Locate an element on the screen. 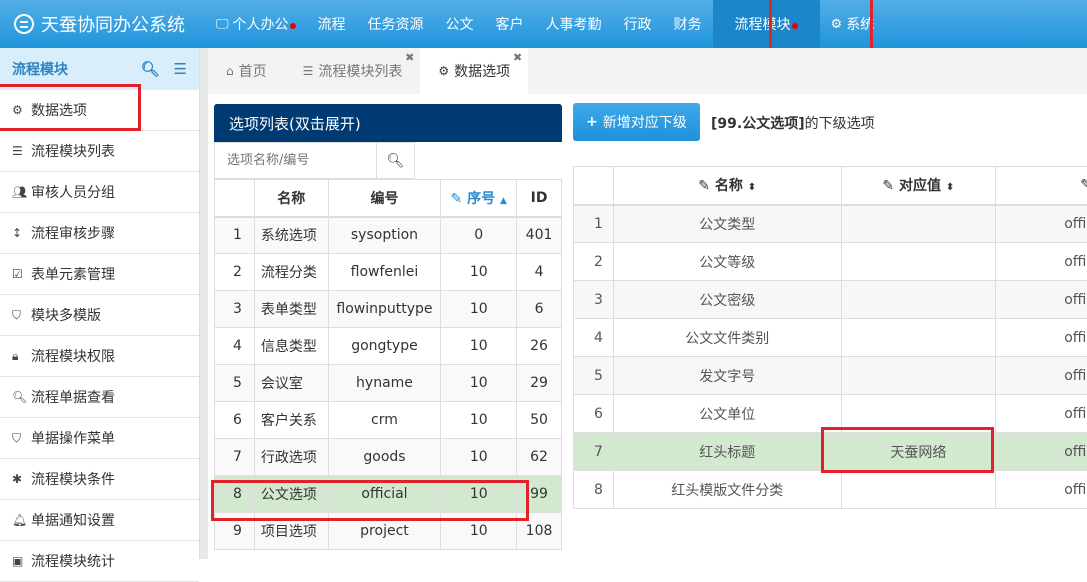 The image size is (1087, 582). table-row: 2公文等级official is located at coordinates (830, 262).